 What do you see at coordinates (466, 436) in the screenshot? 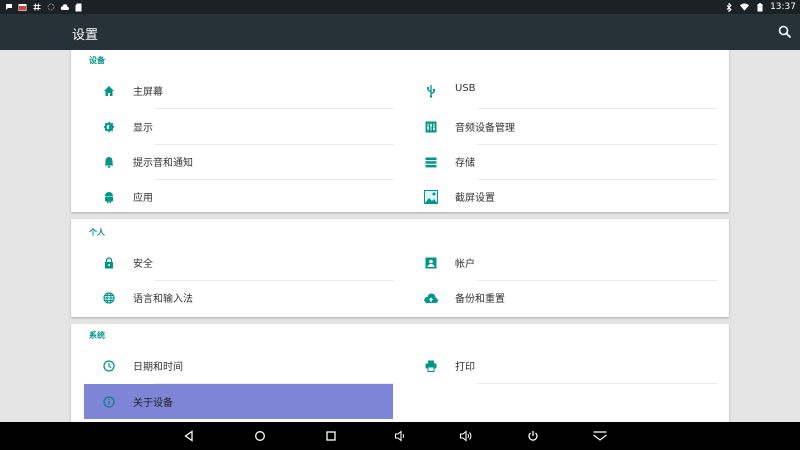
I see `volume-up-icon` at bounding box center [466, 436].